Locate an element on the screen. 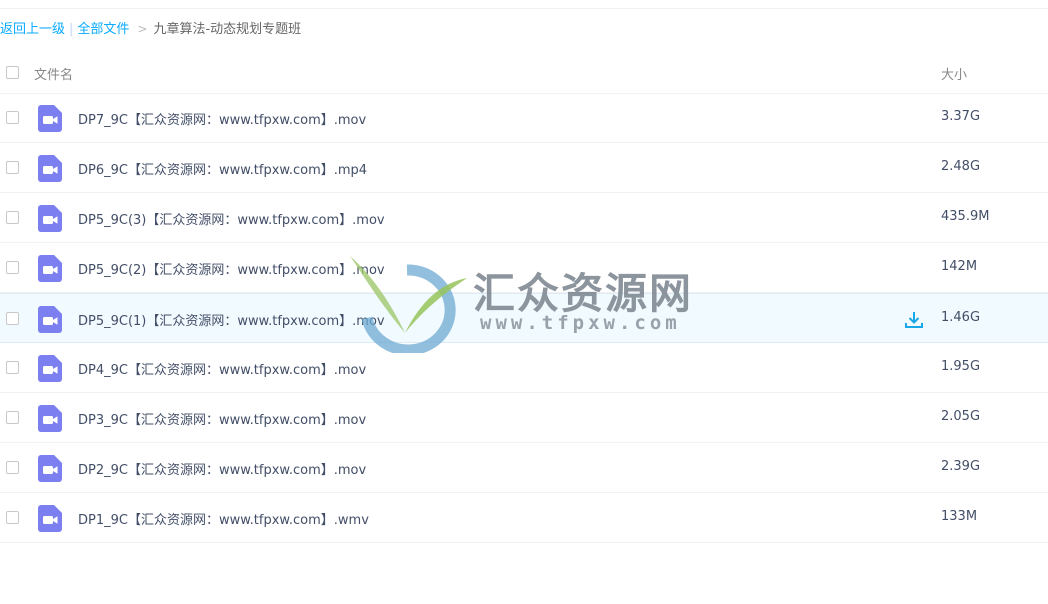  breadcrumb-arrow: > is located at coordinates (142, 29).